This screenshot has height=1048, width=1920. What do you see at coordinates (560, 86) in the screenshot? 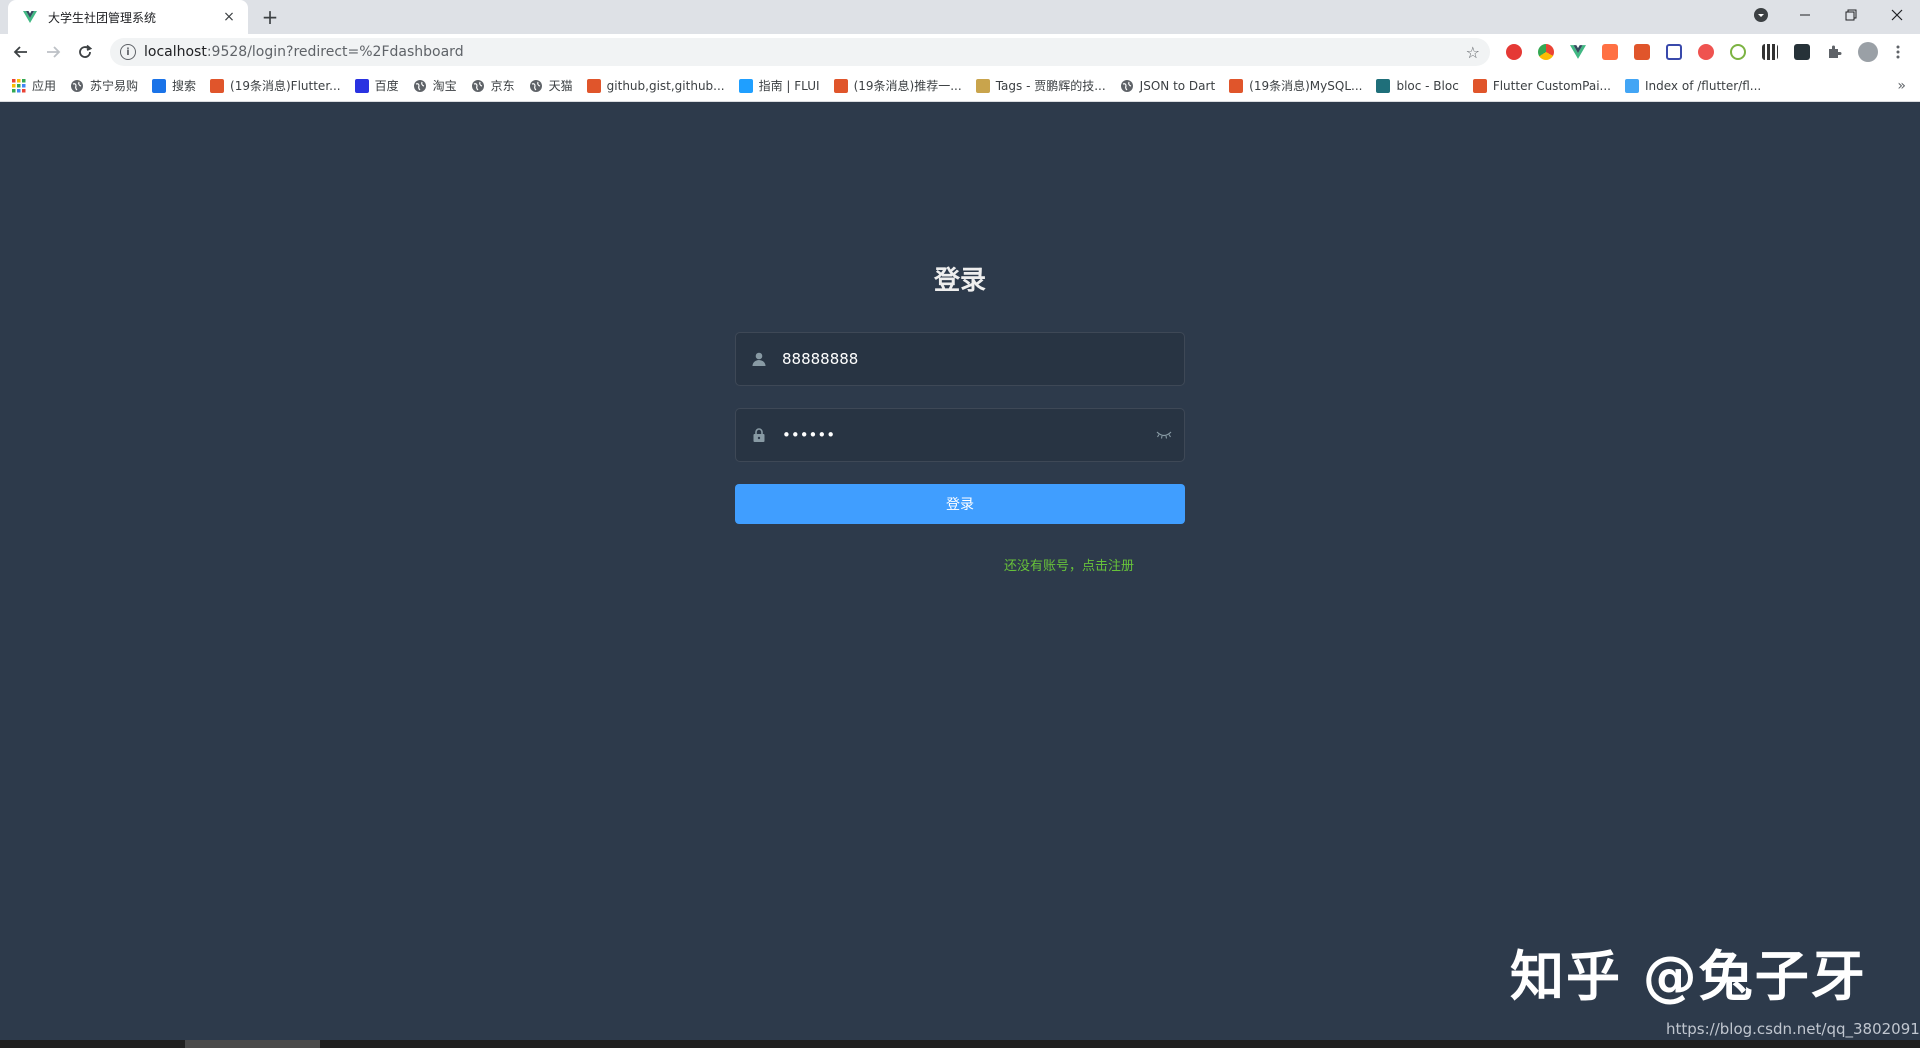
I see `bookmark-label: 天猫` at bounding box center [560, 86].